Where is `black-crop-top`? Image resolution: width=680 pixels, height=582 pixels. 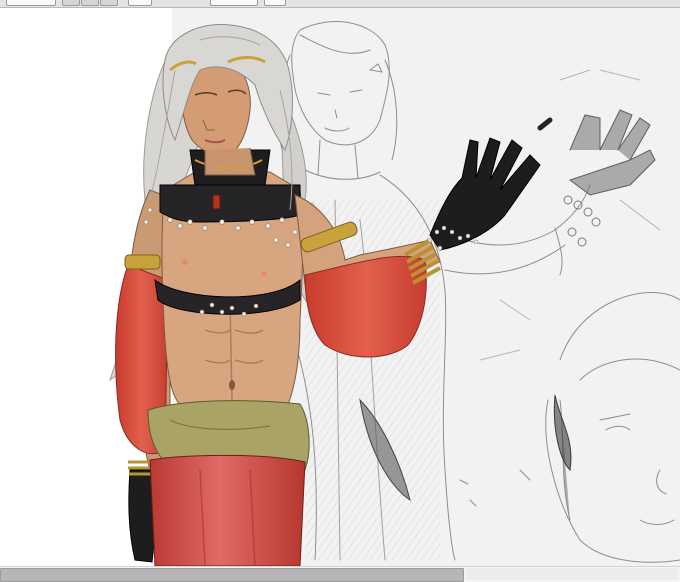 black-crop-top is located at coordinates (230, 203).